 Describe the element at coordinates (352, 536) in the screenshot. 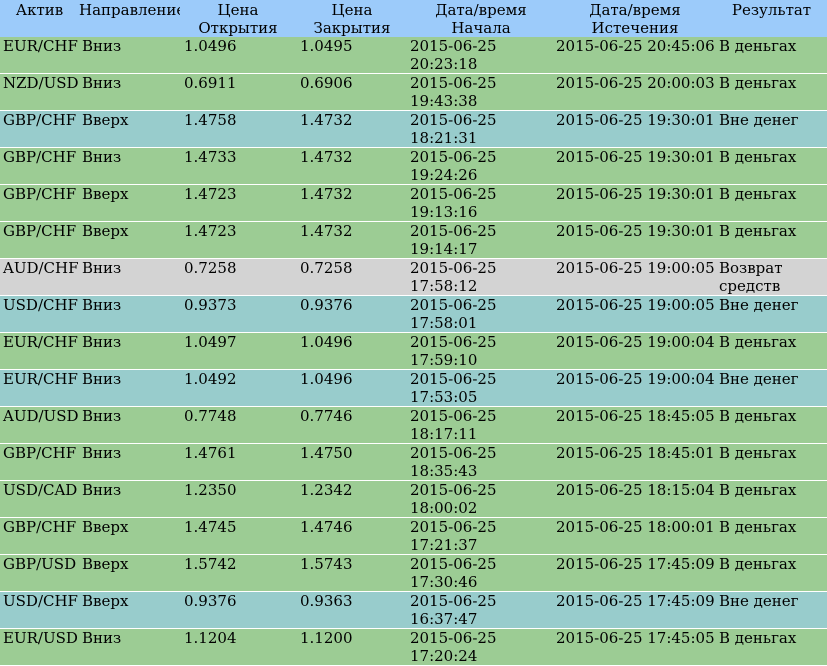

I see `cell-close-price: 1.4746` at that location.